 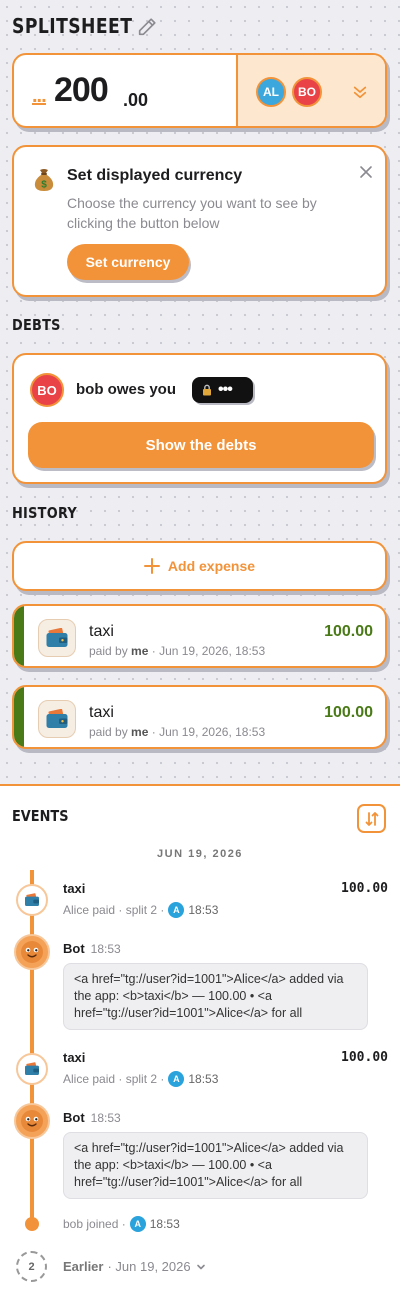 I want to click on sort-icon, so click(x=371, y=818).